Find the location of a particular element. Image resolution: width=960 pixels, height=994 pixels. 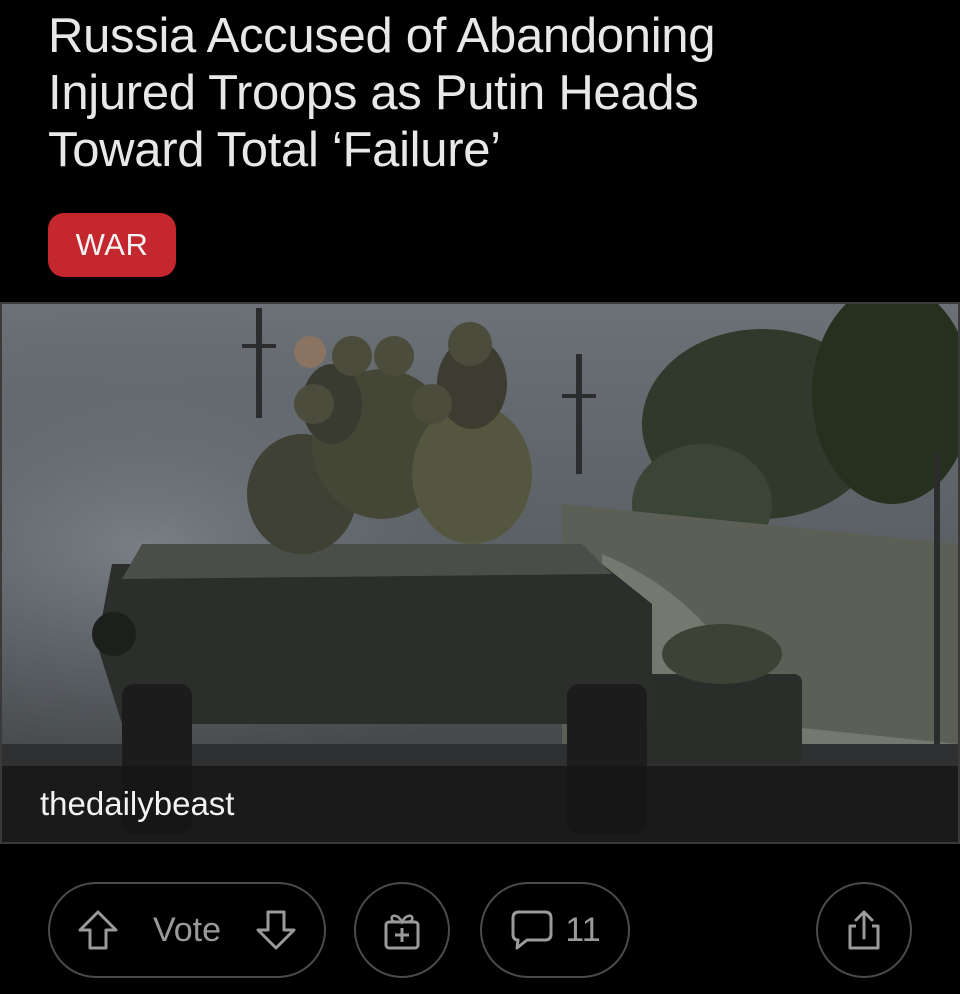

comments-button: 11 is located at coordinates (555, 930).